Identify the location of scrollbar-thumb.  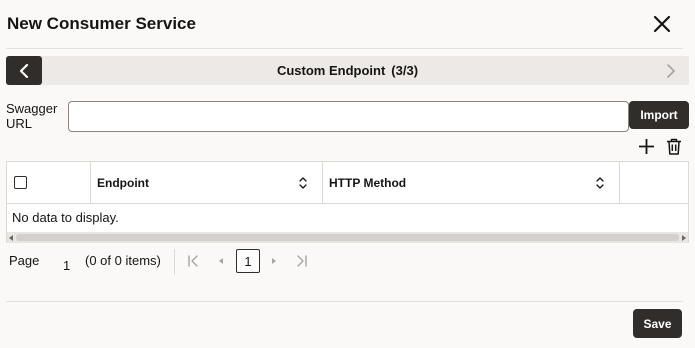
(347, 237).